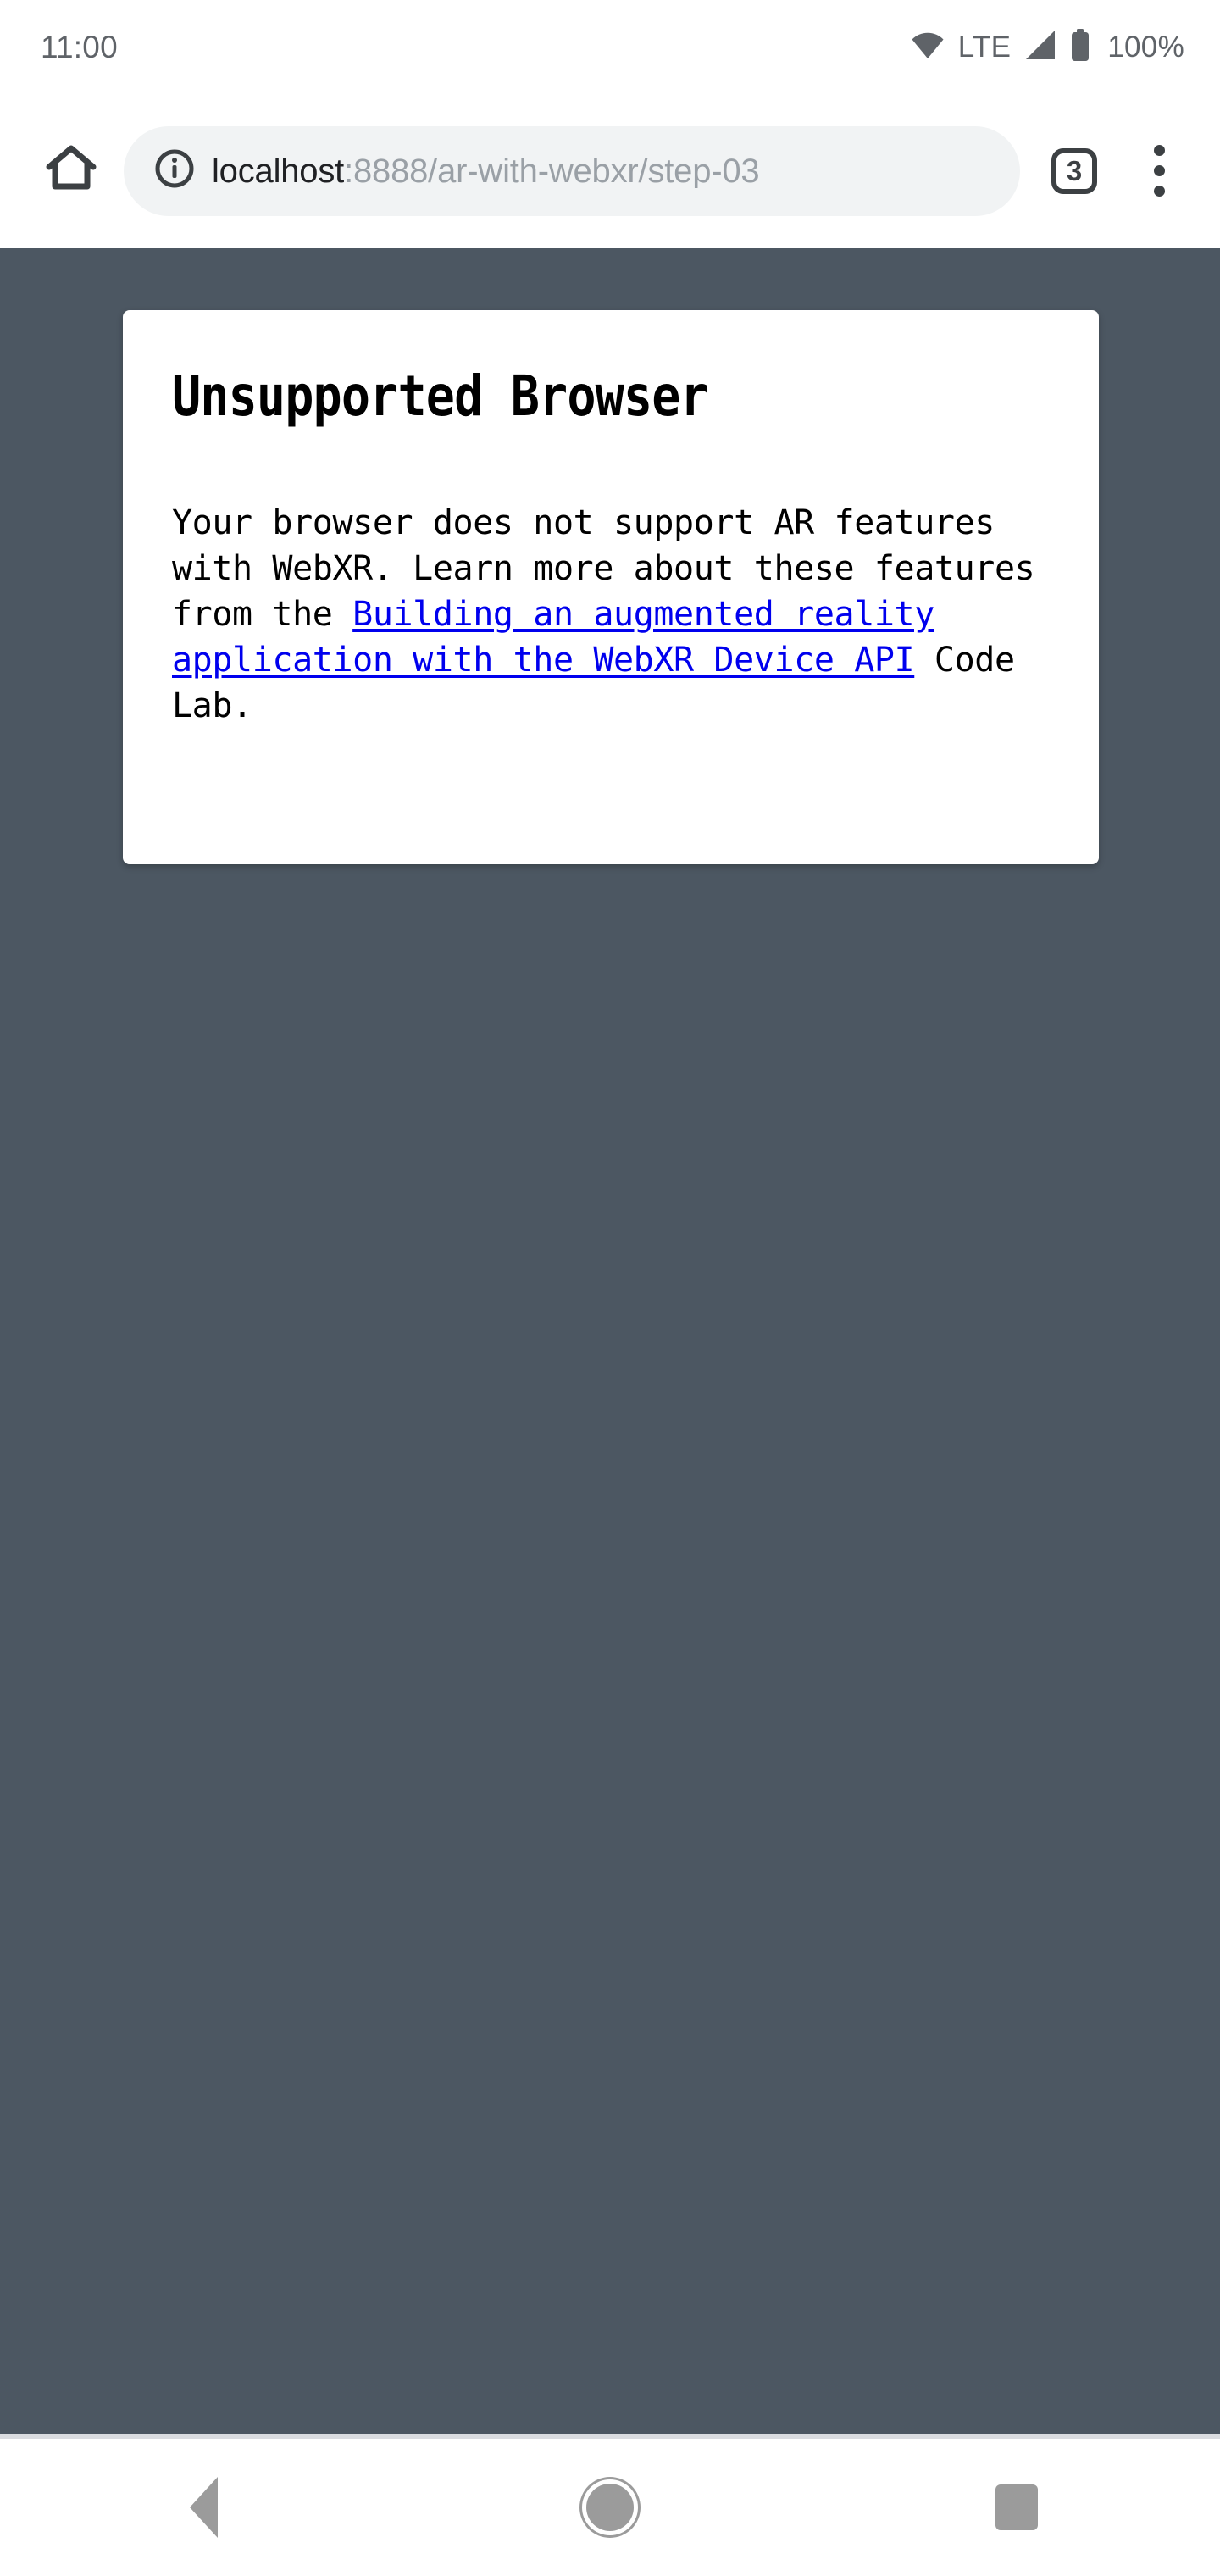 The height and width of the screenshot is (2576, 1220). What do you see at coordinates (984, 47) in the screenshot?
I see `network-type-label: LTE` at bounding box center [984, 47].